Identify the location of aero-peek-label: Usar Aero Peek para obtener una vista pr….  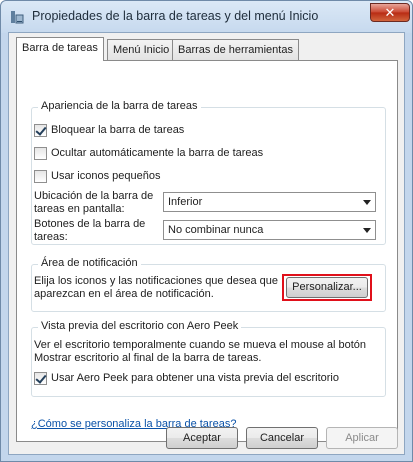
(195, 378).